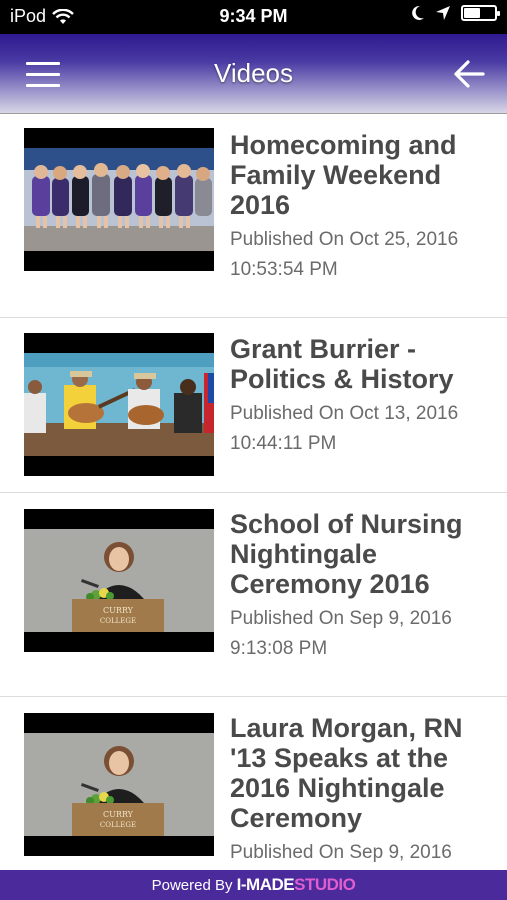  I want to click on powered-by-footer: Powered By I-MADESTUDIO, so click(253, 885).